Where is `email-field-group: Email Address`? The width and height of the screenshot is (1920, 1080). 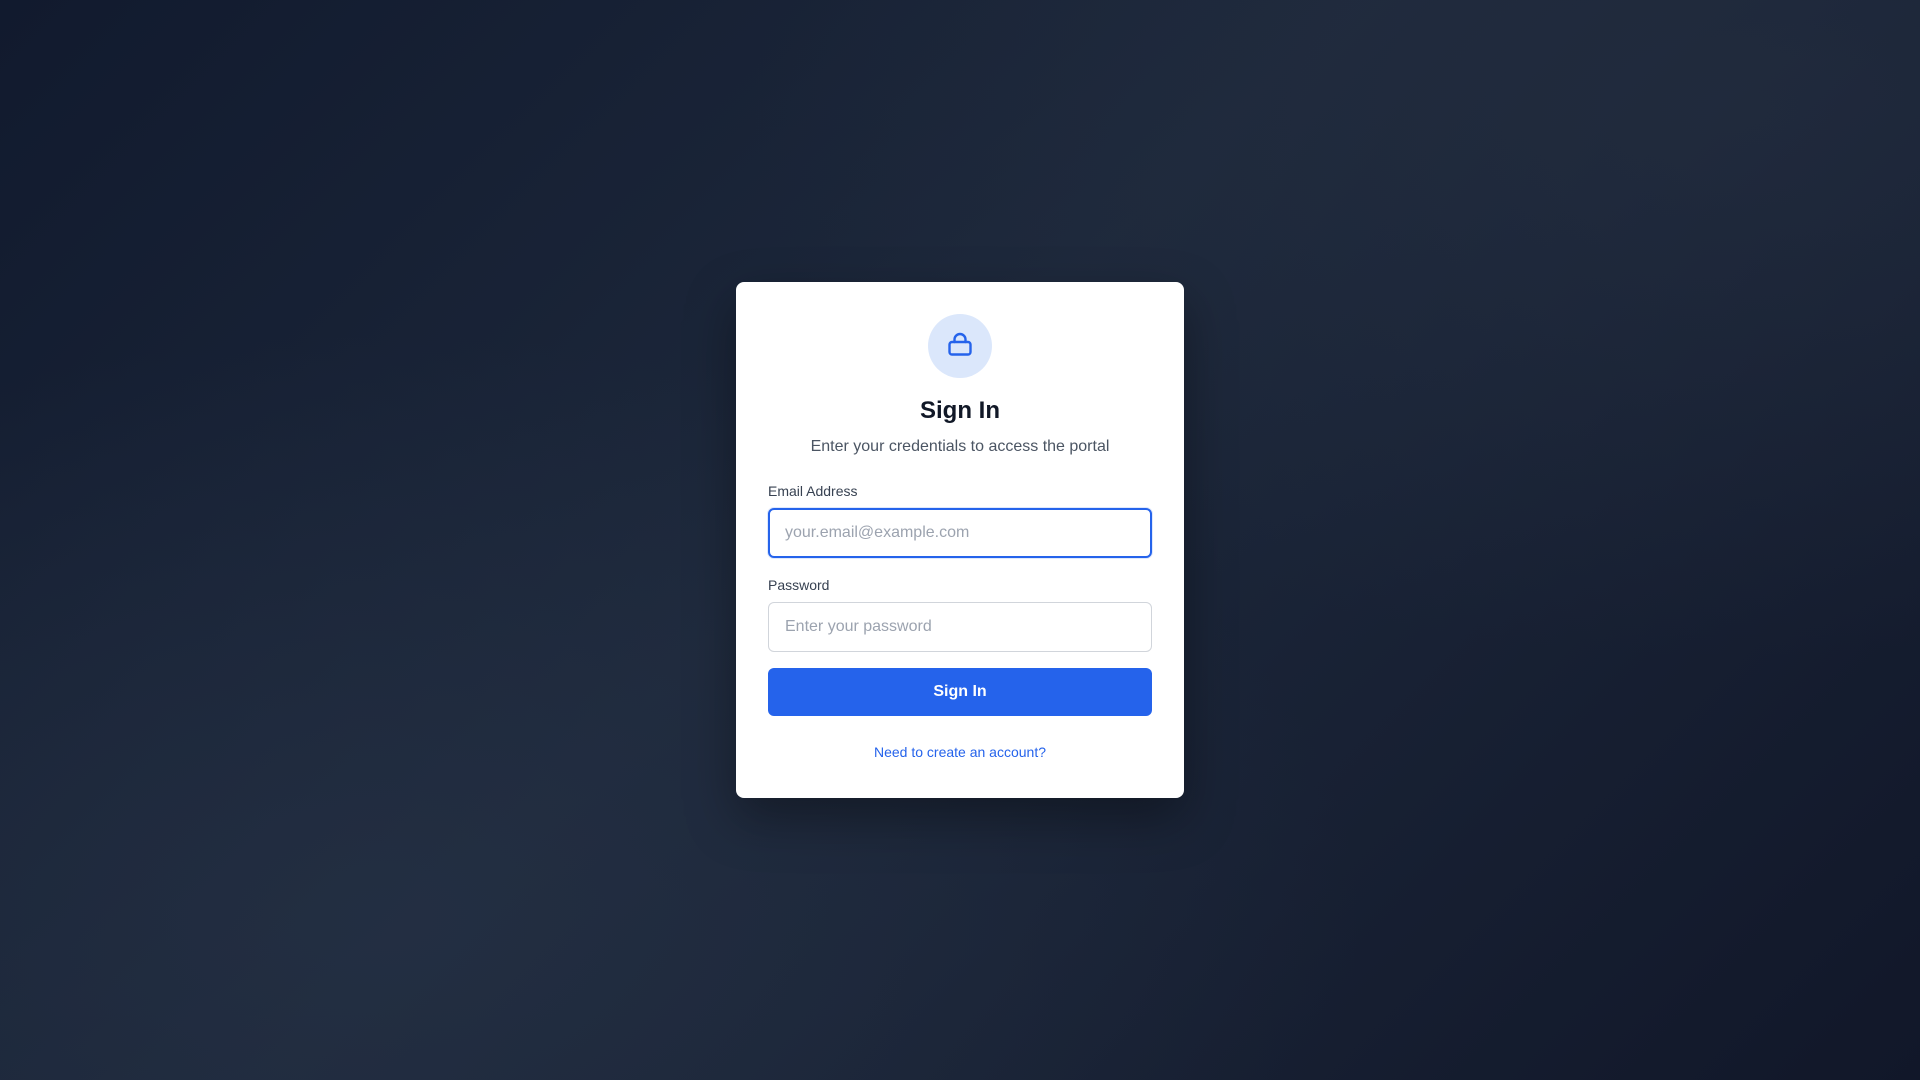 email-field-group: Email Address is located at coordinates (960, 520).